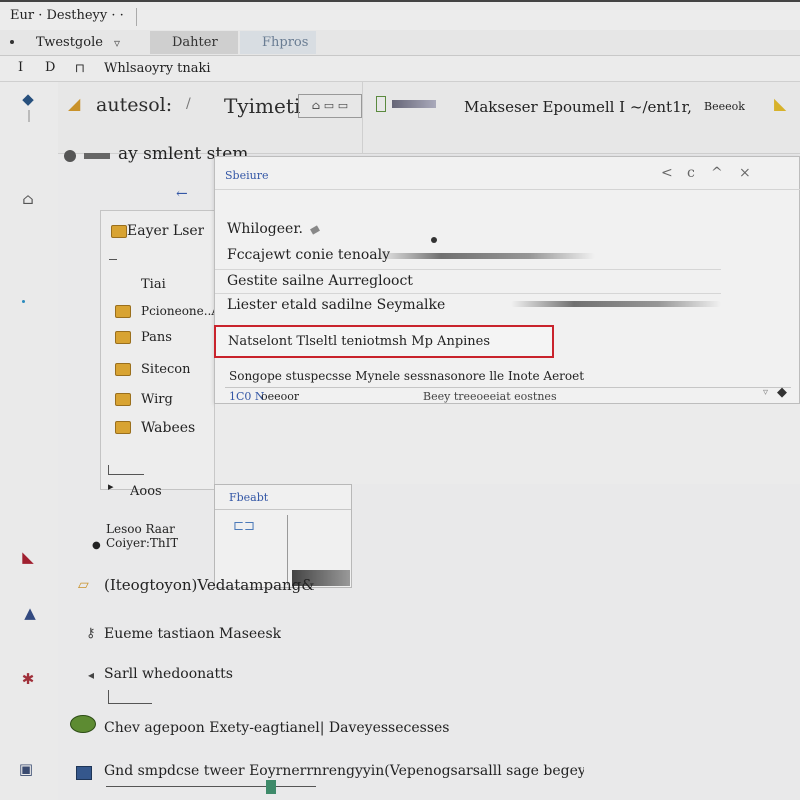  Describe the element at coordinates (117, 43) in the screenshot. I see `pin-icon: ▿` at that location.